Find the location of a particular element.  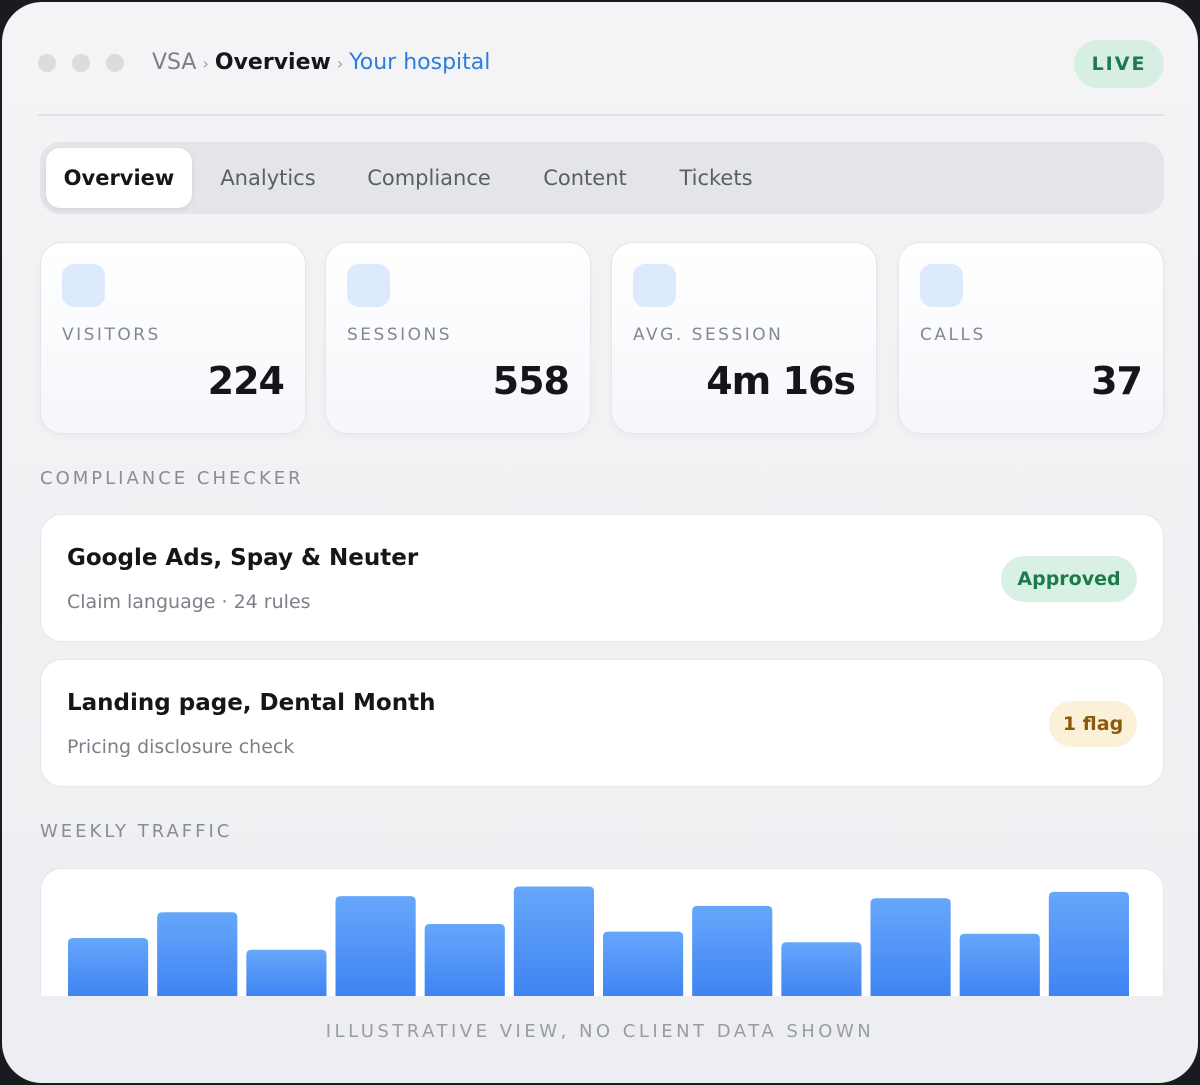

stat-card-avg-session: AVG. SESSION 4m 16s is located at coordinates (744, 338).